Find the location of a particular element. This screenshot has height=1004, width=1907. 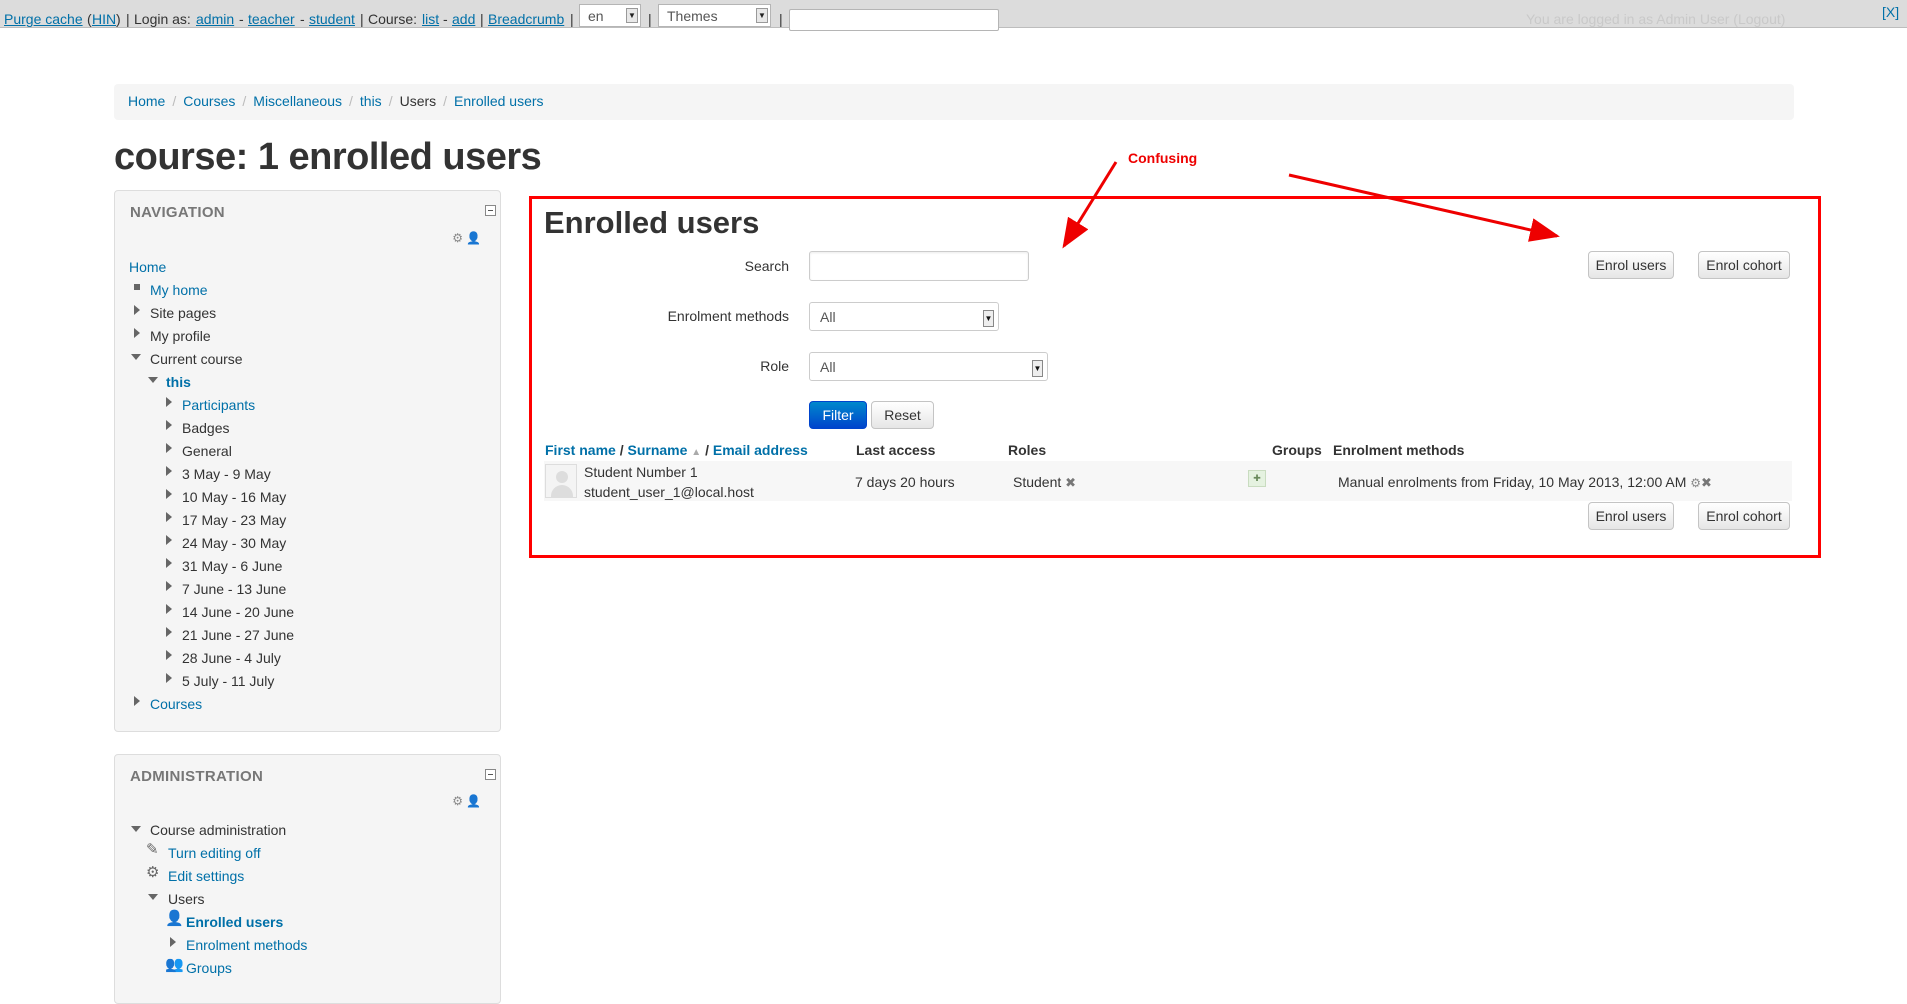

devbar-dash: - is located at coordinates (241, 19).